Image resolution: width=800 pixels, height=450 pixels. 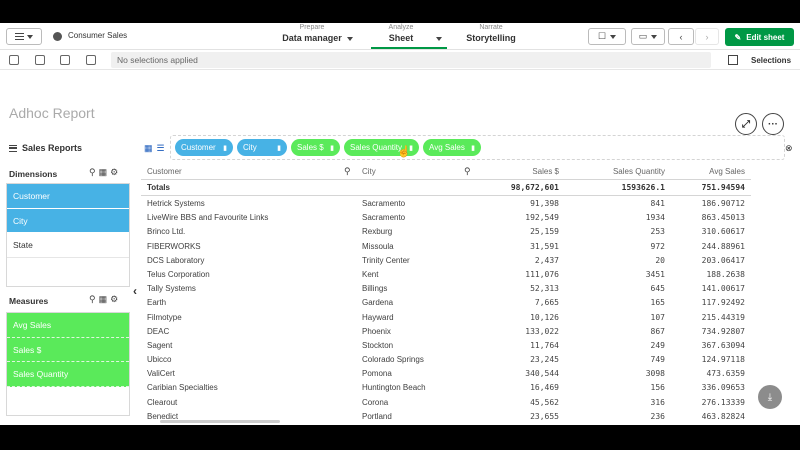 What do you see at coordinates (377, 302) in the screenshot?
I see `cell-city: Gardena` at bounding box center [377, 302].